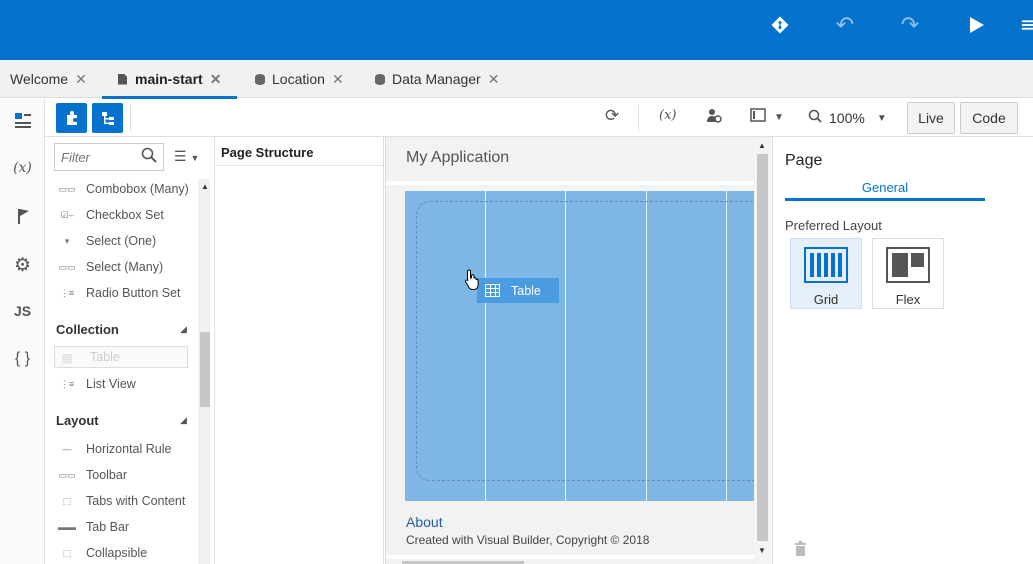  I want to click on app-header: ↶ ↷, so click(516, 30).